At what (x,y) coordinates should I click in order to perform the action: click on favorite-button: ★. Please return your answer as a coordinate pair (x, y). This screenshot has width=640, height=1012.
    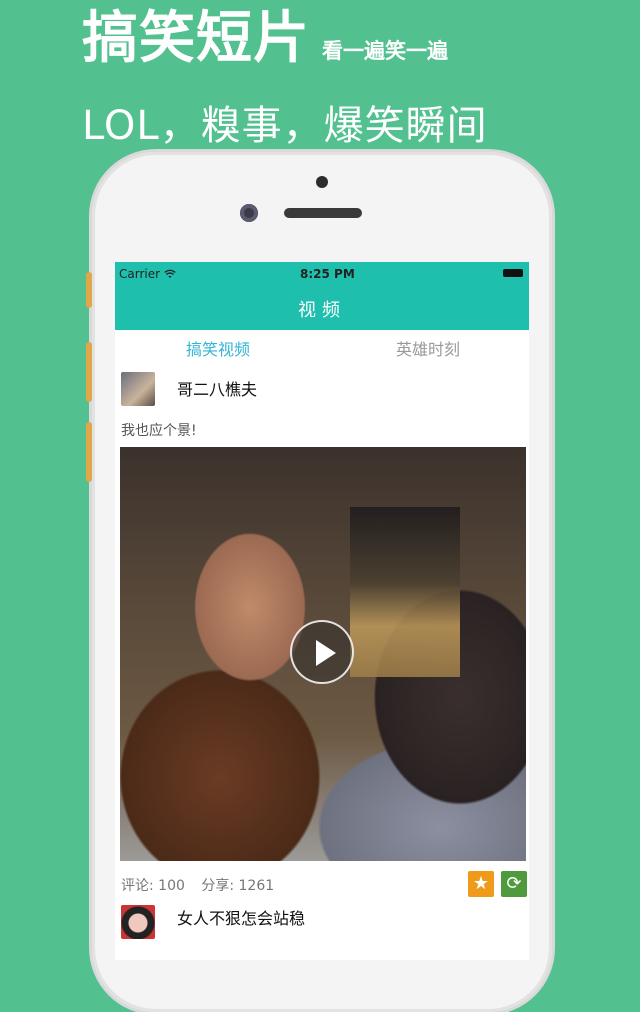
    Looking at the image, I should click on (481, 884).